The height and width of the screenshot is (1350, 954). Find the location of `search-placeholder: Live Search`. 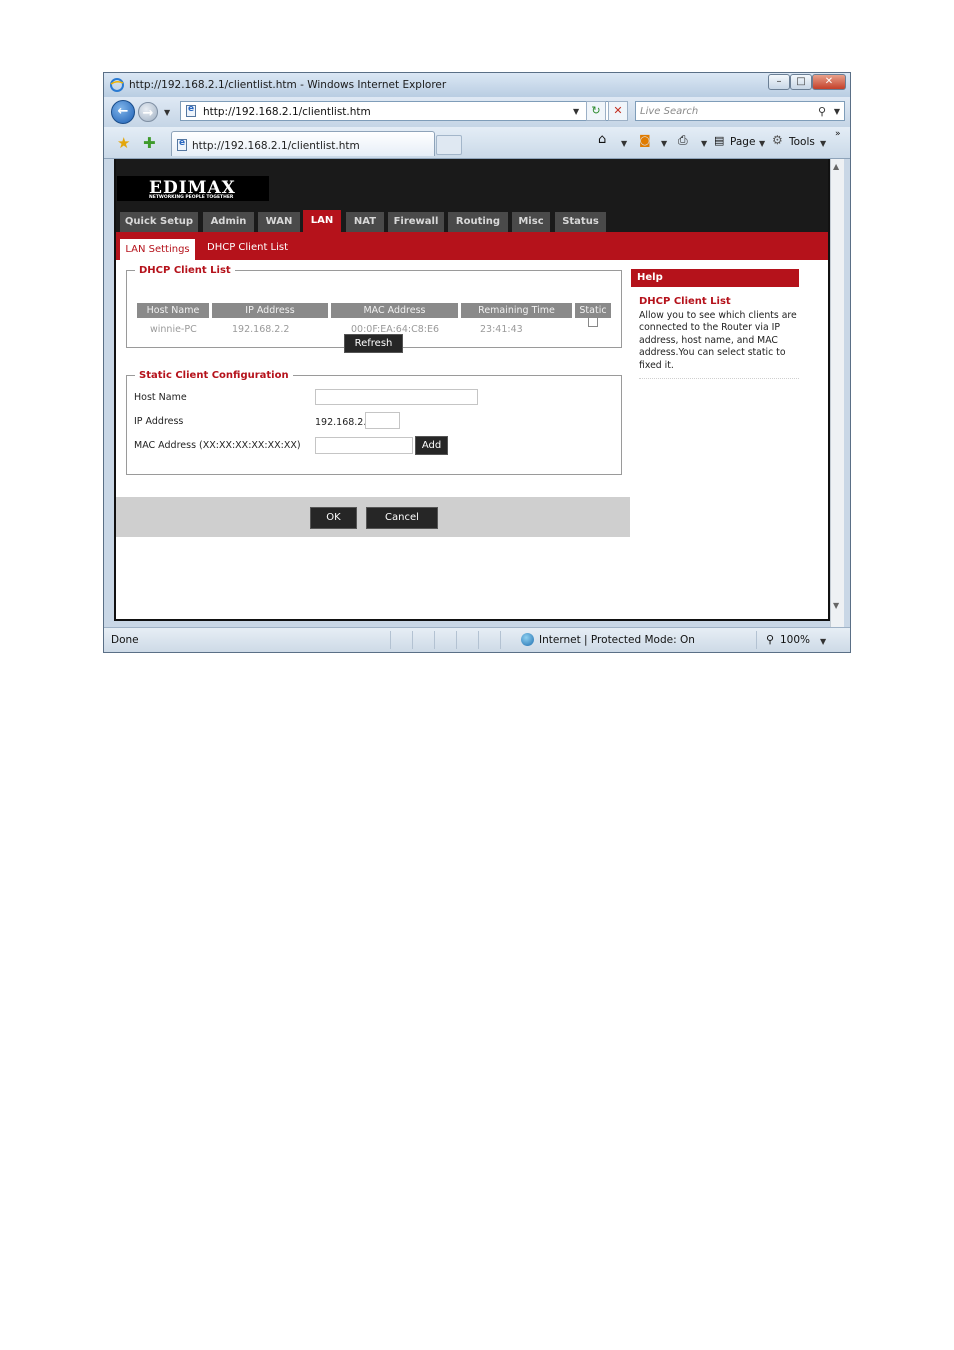

search-placeholder: Live Search is located at coordinates (669, 111).